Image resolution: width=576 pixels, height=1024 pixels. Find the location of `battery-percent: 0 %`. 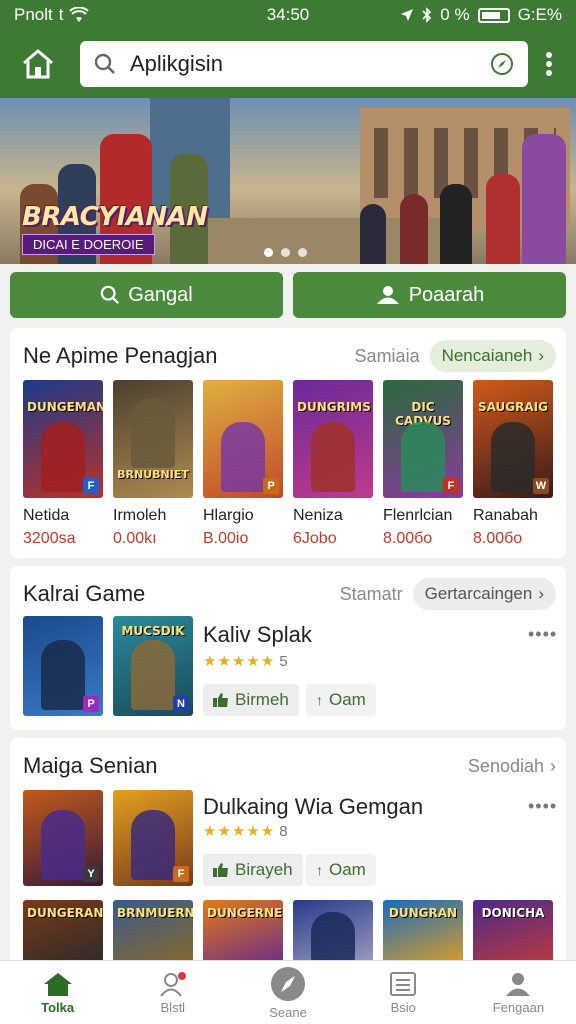

battery-percent: 0 % is located at coordinates (455, 14).